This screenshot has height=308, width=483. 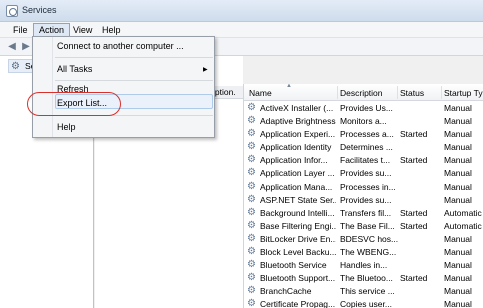 I want to click on services-app-icon, so click(x=12, y=11).